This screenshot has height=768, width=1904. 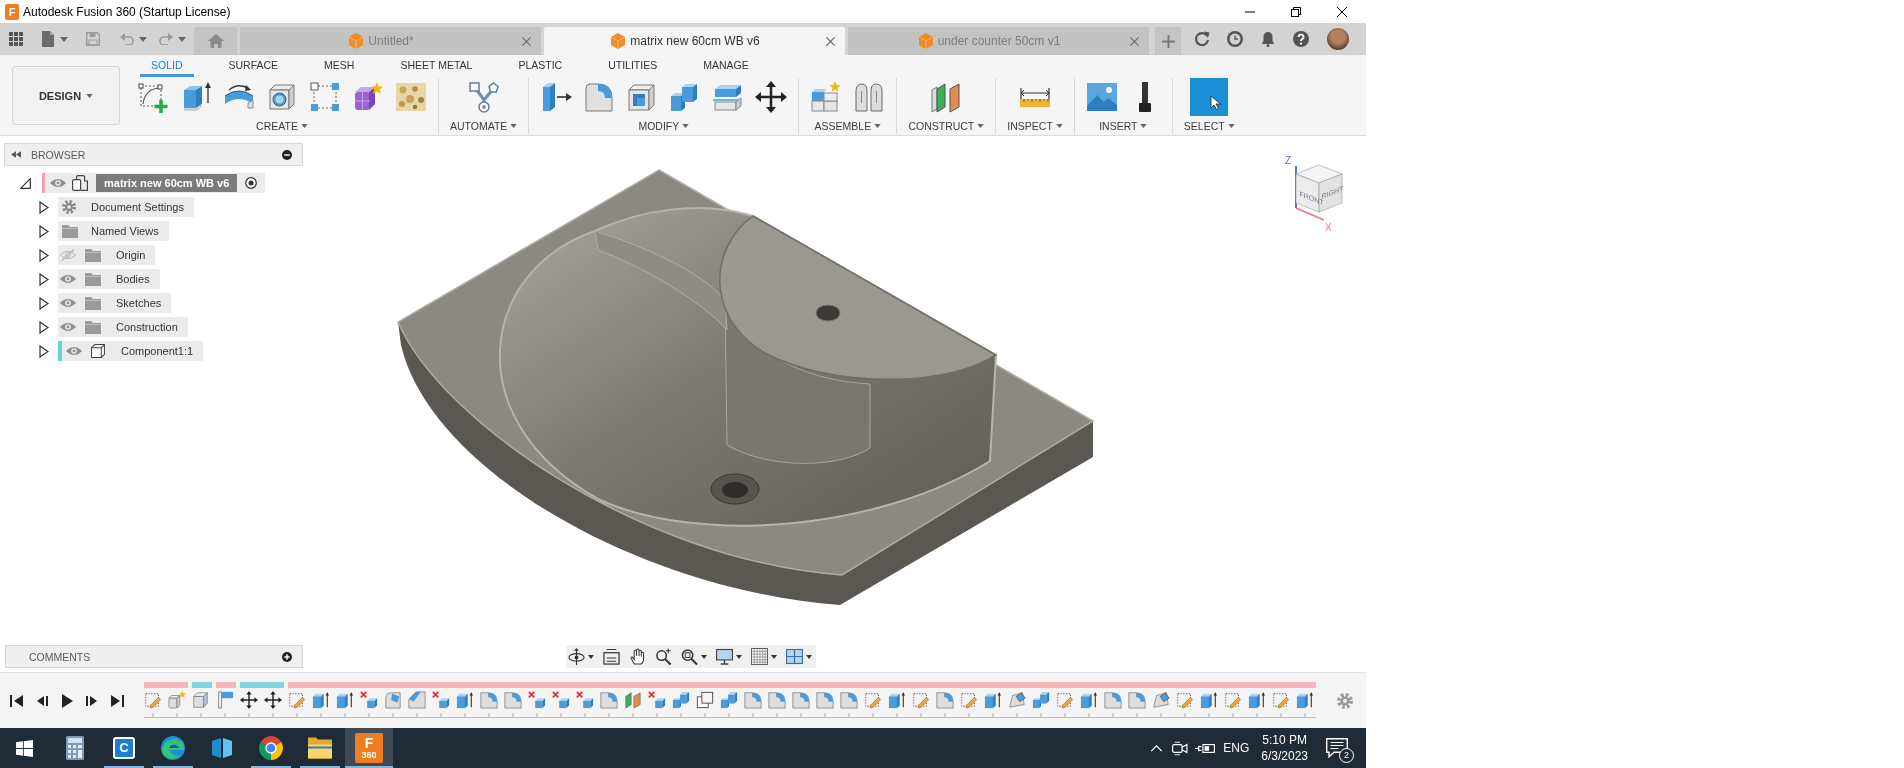 I want to click on clock-time: 5:10 PM, so click(x=1284, y=740).